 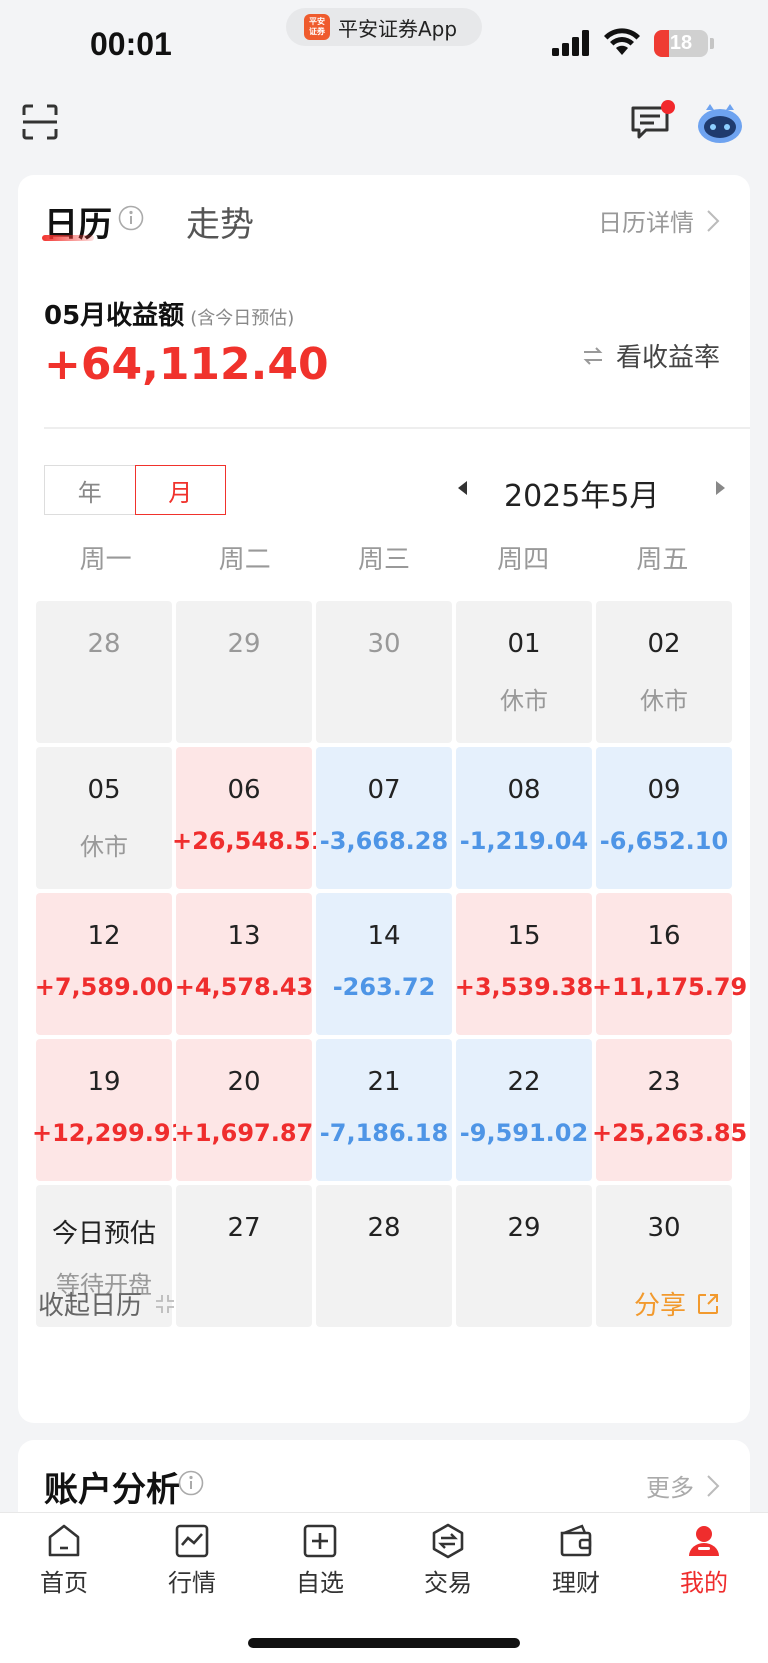 I want to click on tab-trade: 交易, so click(x=448, y=1560).